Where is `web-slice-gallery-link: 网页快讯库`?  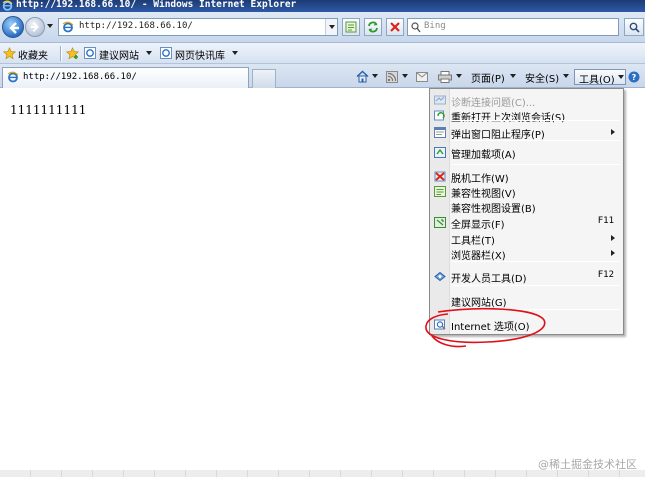 web-slice-gallery-link: 网页快讯库 is located at coordinates (200, 54).